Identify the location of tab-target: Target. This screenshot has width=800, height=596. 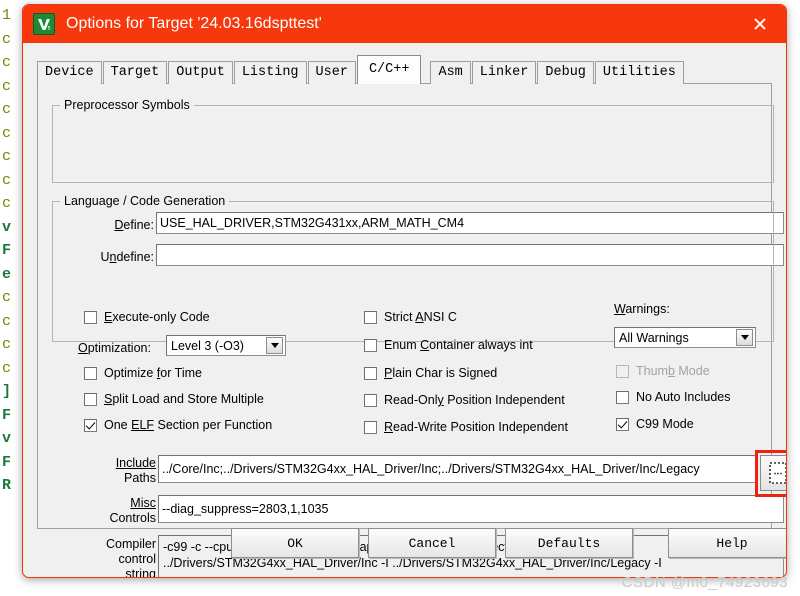
(135, 72).